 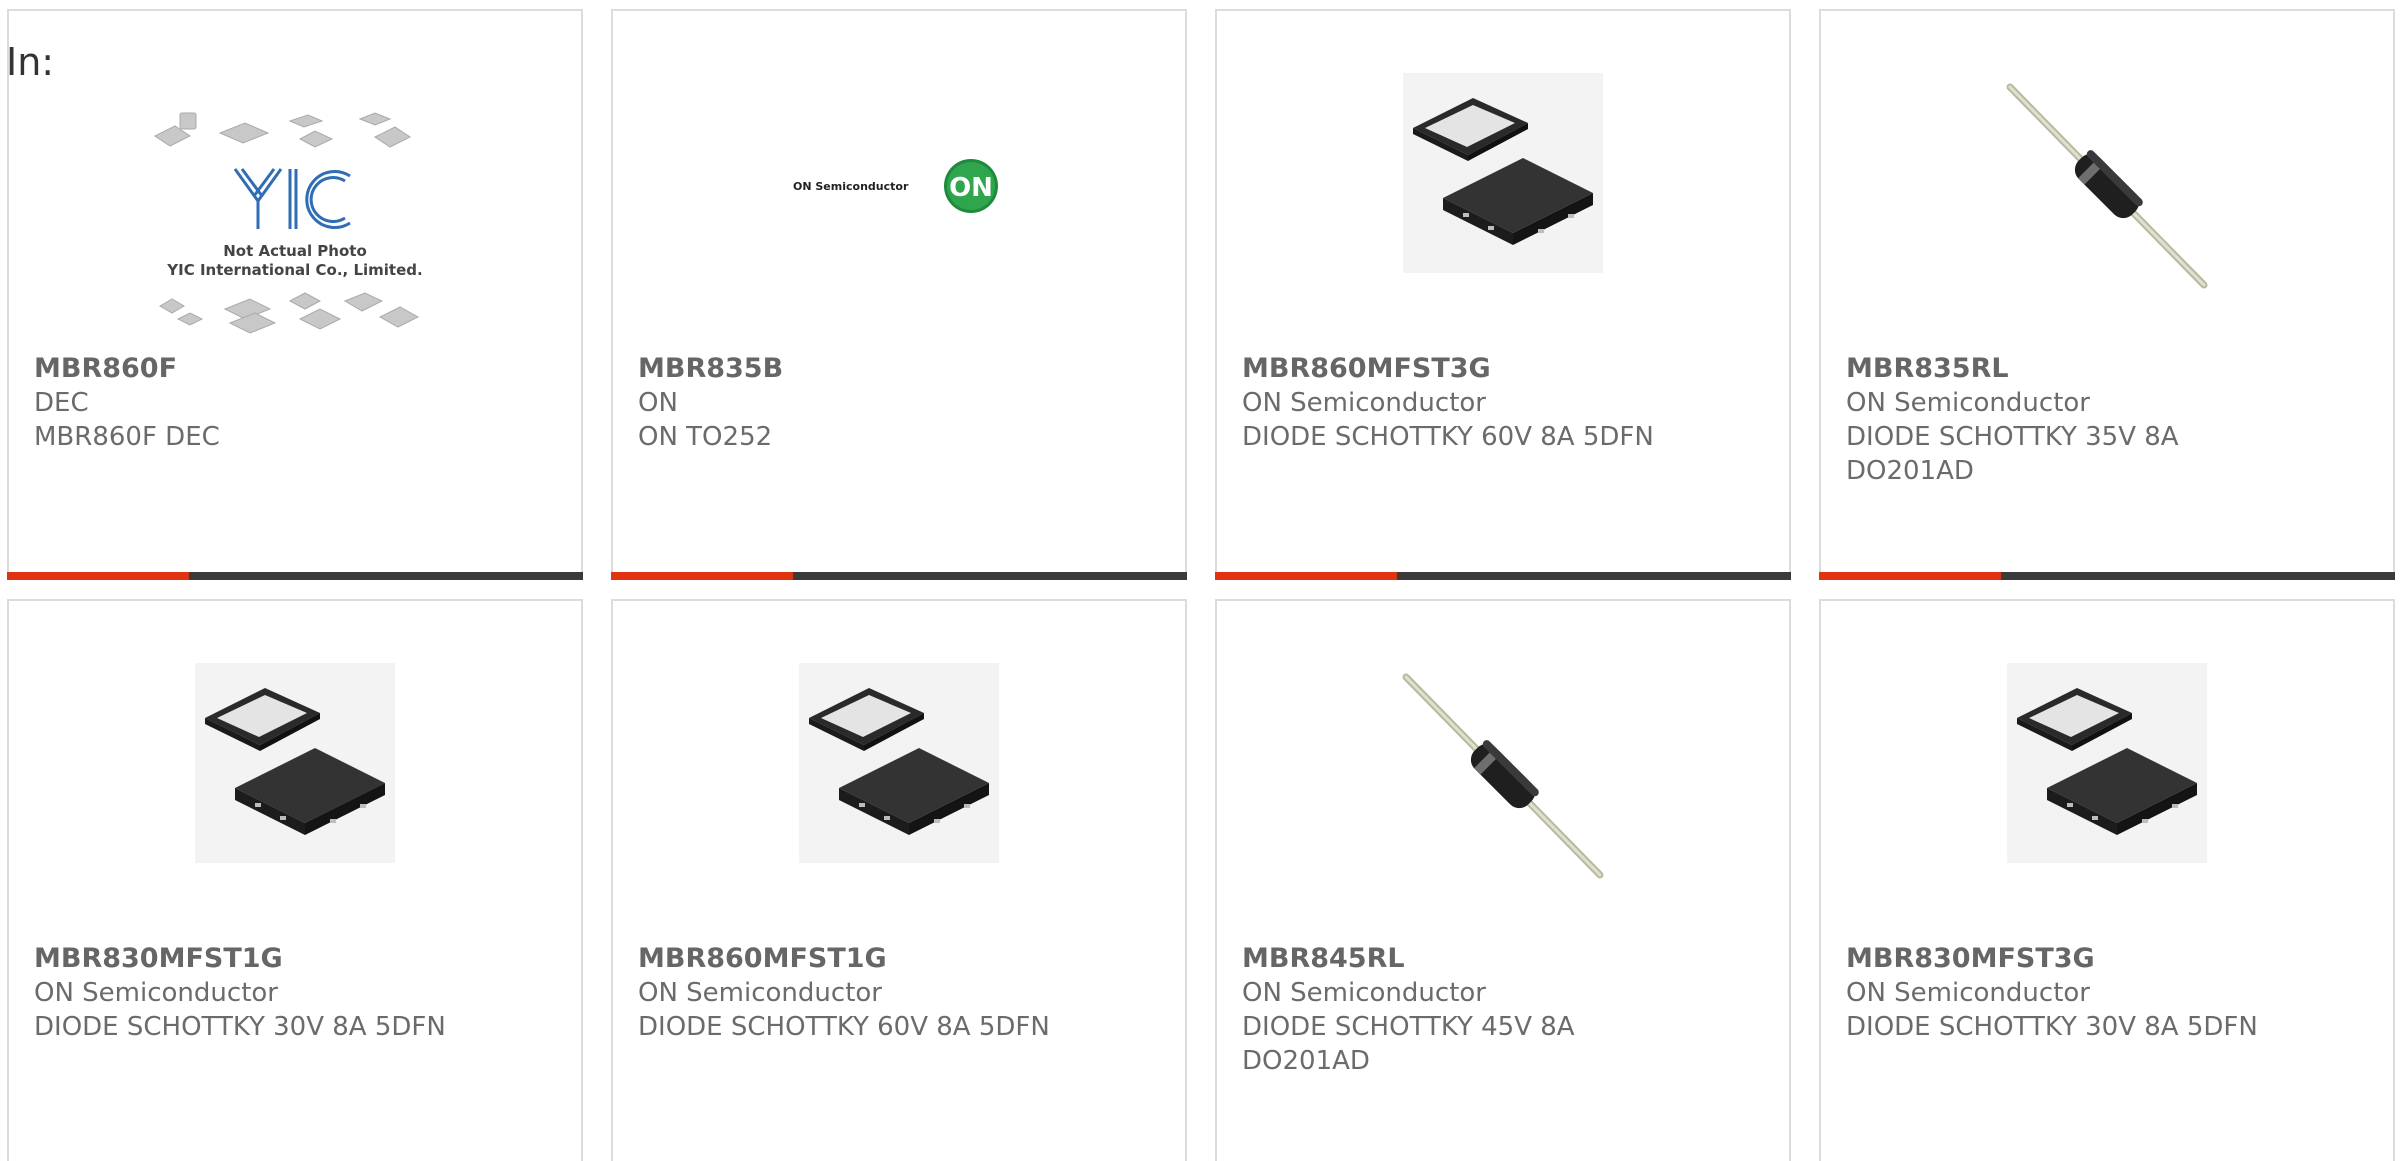 What do you see at coordinates (901, 369) in the screenshot?
I see `part-number: MBR835B` at bounding box center [901, 369].